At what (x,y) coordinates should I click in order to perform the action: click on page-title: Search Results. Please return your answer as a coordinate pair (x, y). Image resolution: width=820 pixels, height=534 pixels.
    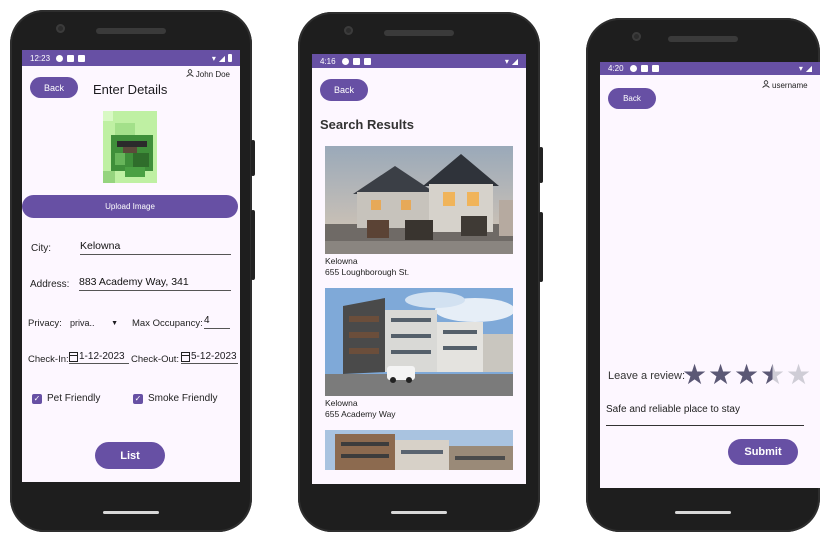
    Looking at the image, I should click on (367, 124).